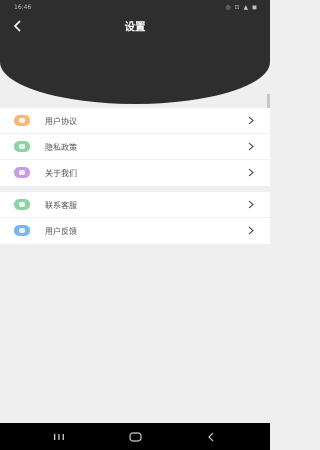  I want to click on row-label: 用户反馈, so click(61, 231).